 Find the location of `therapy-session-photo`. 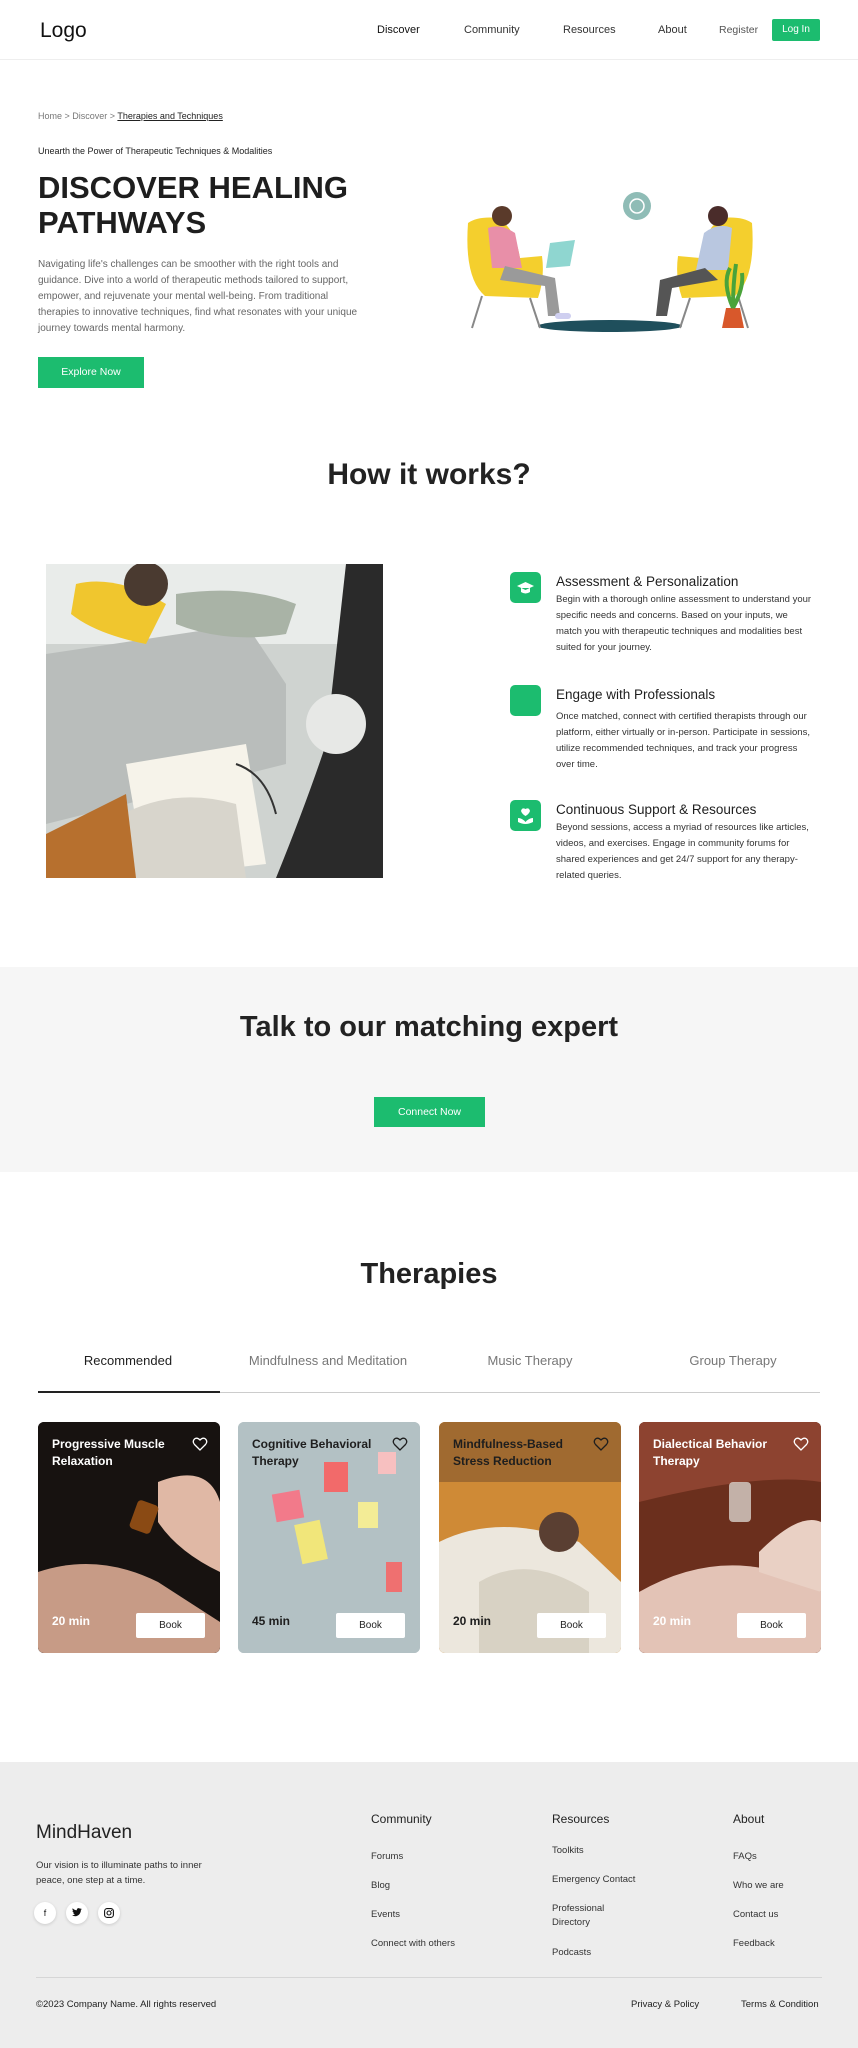

therapy-session-photo is located at coordinates (214, 721).